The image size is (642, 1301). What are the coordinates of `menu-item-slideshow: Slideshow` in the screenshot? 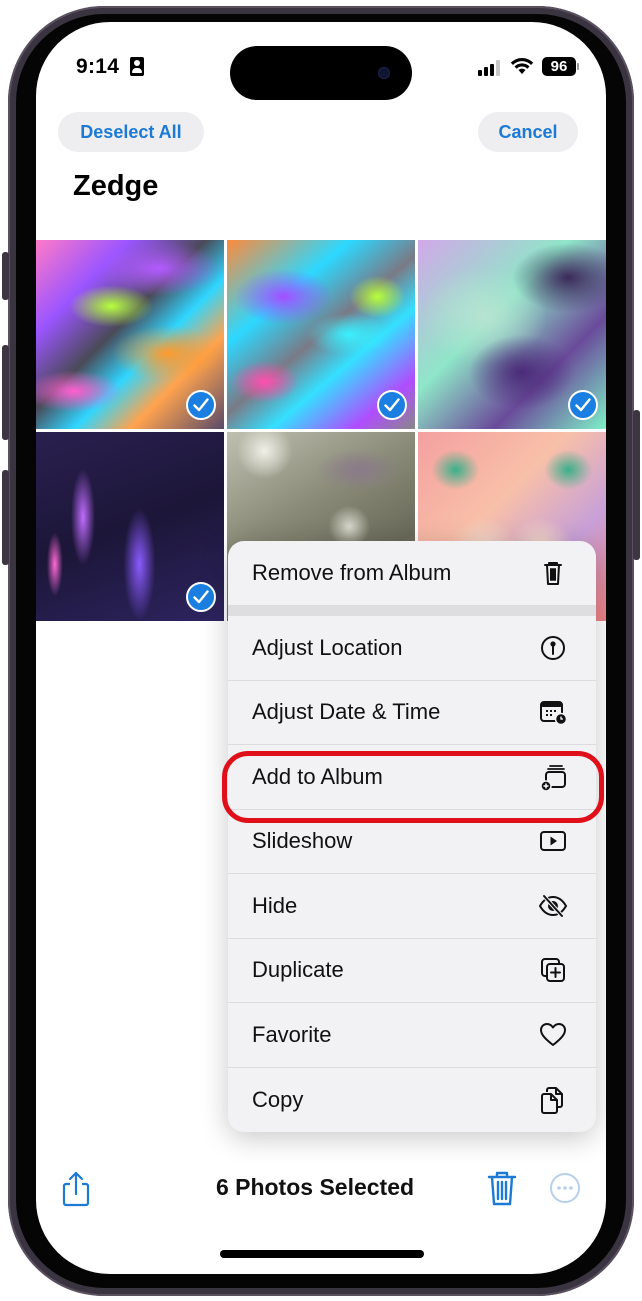 It's located at (412, 842).